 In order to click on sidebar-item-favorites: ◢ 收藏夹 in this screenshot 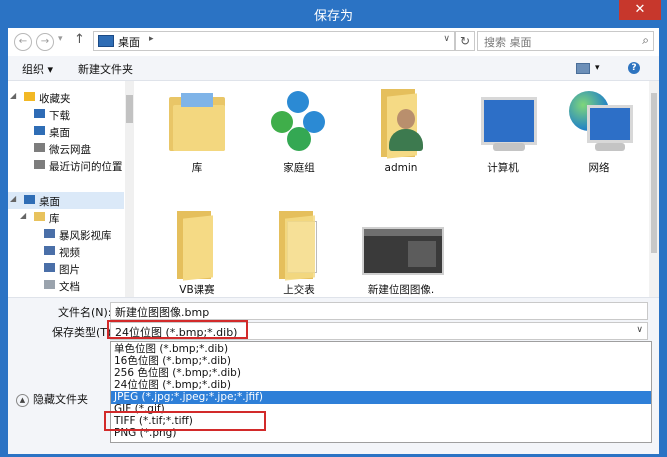, I will do `click(66, 97)`.